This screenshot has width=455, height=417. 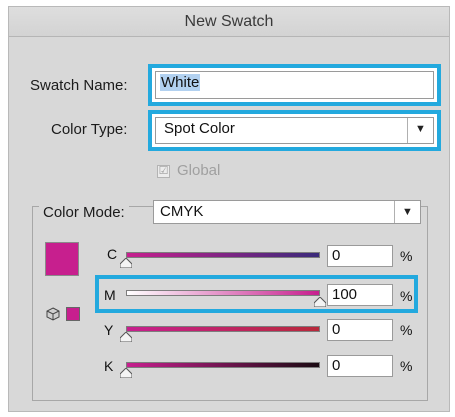 What do you see at coordinates (126, 263) in the screenshot?
I see `slider-thumb-c` at bounding box center [126, 263].